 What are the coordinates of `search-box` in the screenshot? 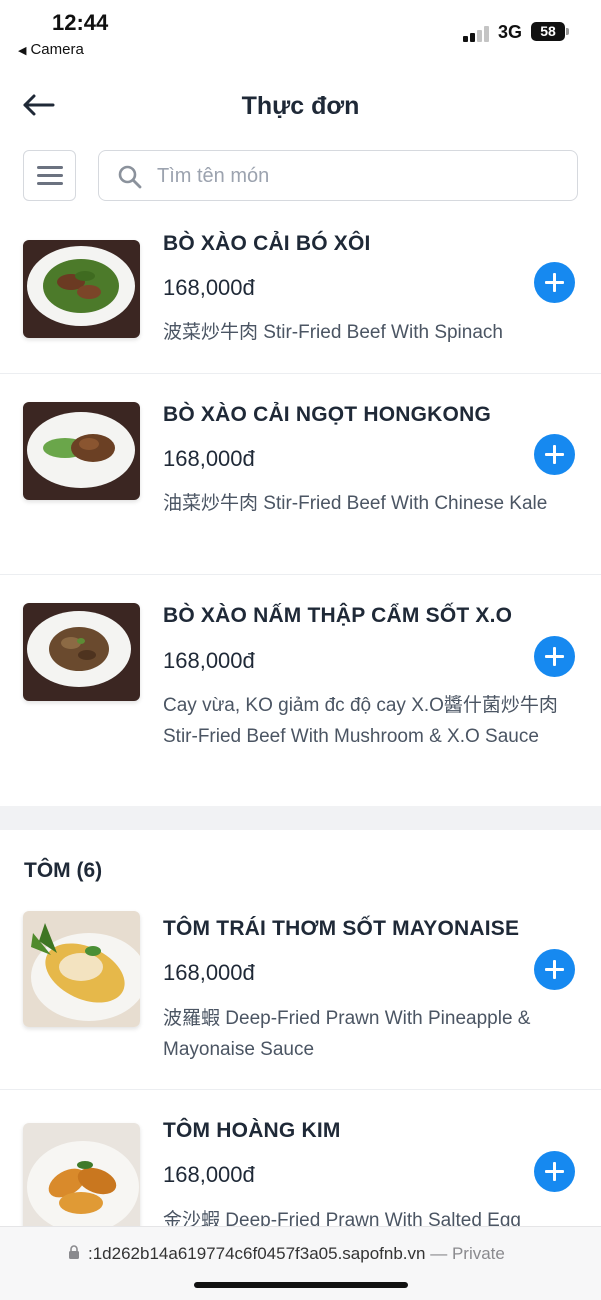 It's located at (338, 175).